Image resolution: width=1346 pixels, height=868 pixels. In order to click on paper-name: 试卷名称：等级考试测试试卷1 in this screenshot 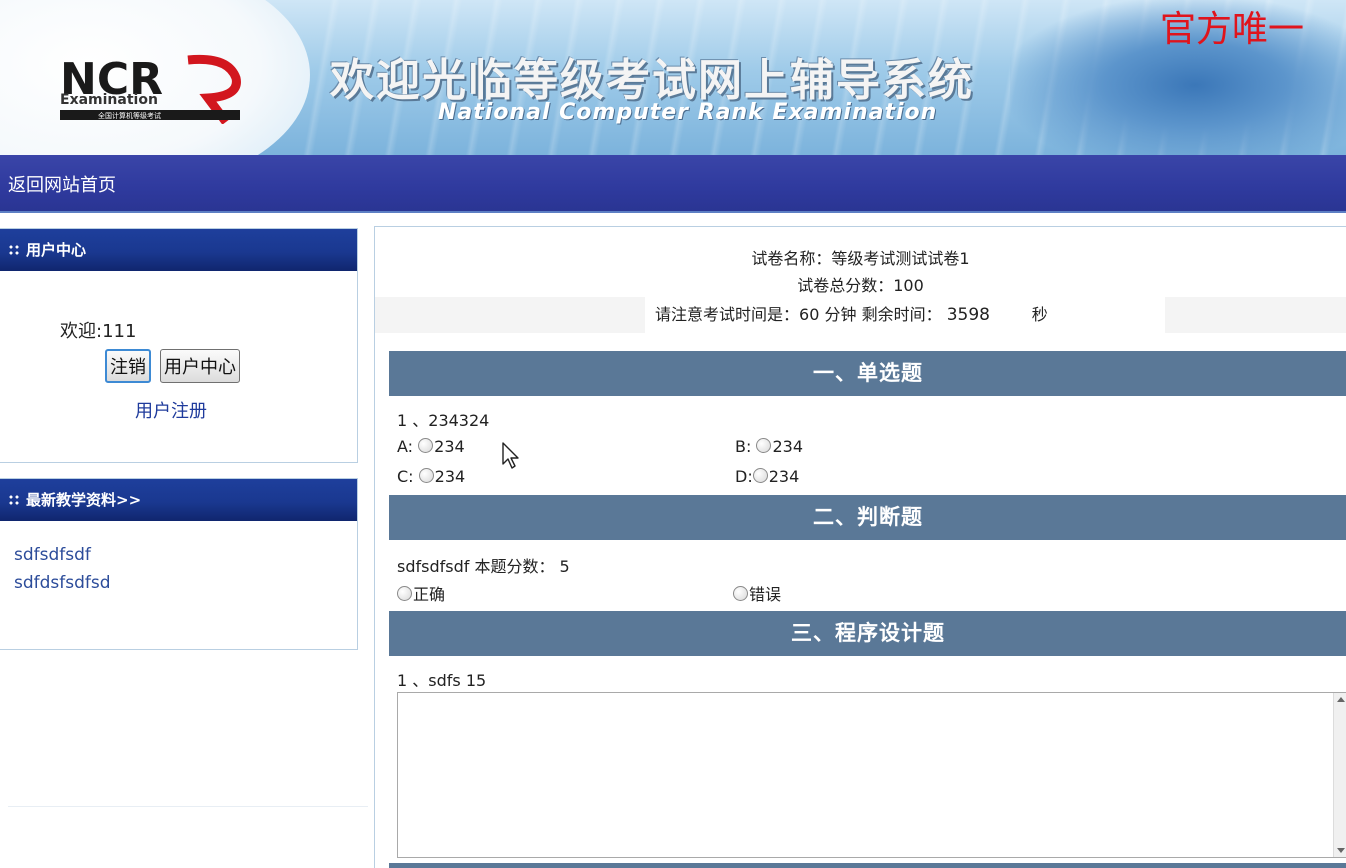, I will do `click(860, 258)`.